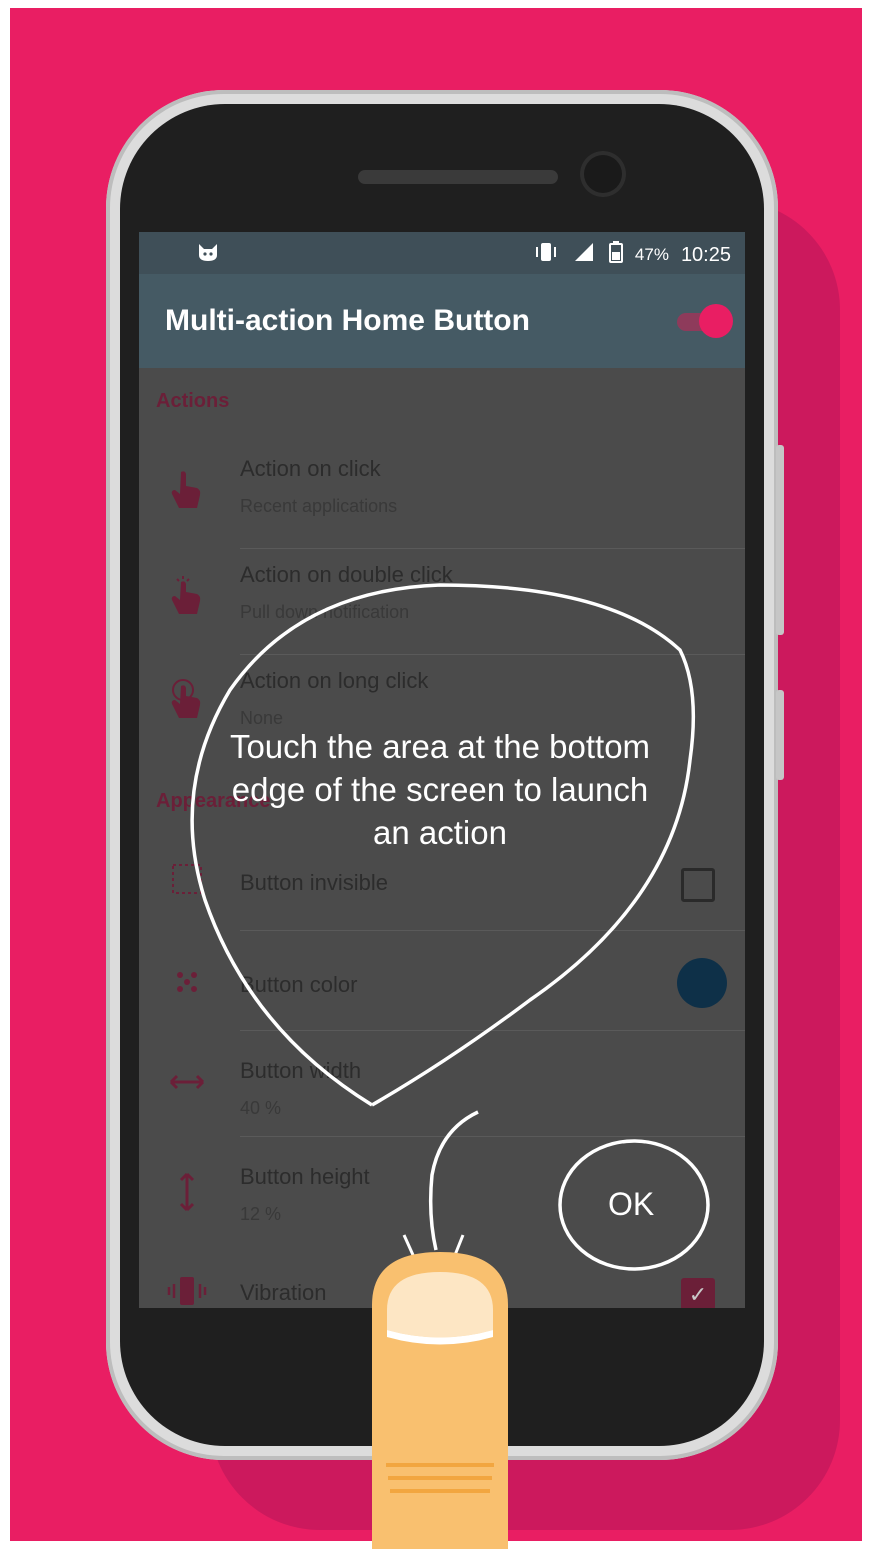  Describe the element at coordinates (459, 1245) in the screenshot. I see `touch-ray-right` at that location.